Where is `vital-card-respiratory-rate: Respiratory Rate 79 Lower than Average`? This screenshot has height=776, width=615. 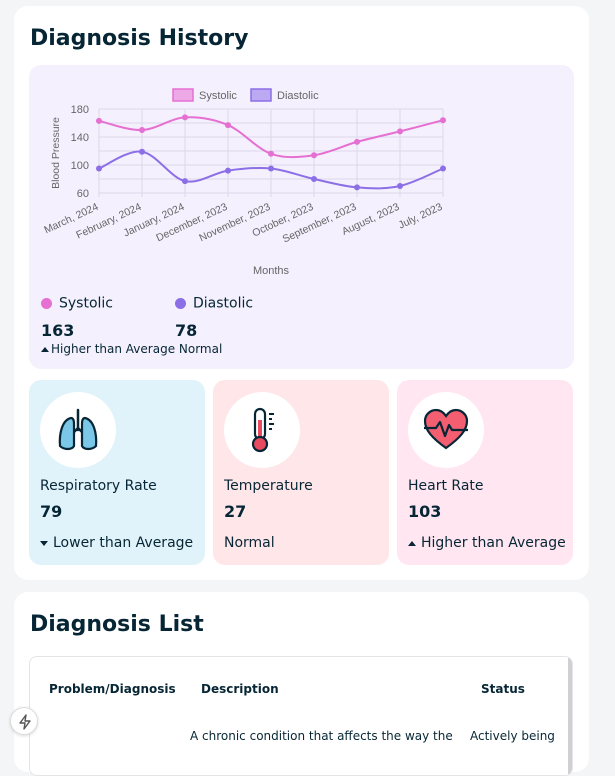
vital-card-respiratory-rate: Respiratory Rate 79 Lower than Average is located at coordinates (117, 472).